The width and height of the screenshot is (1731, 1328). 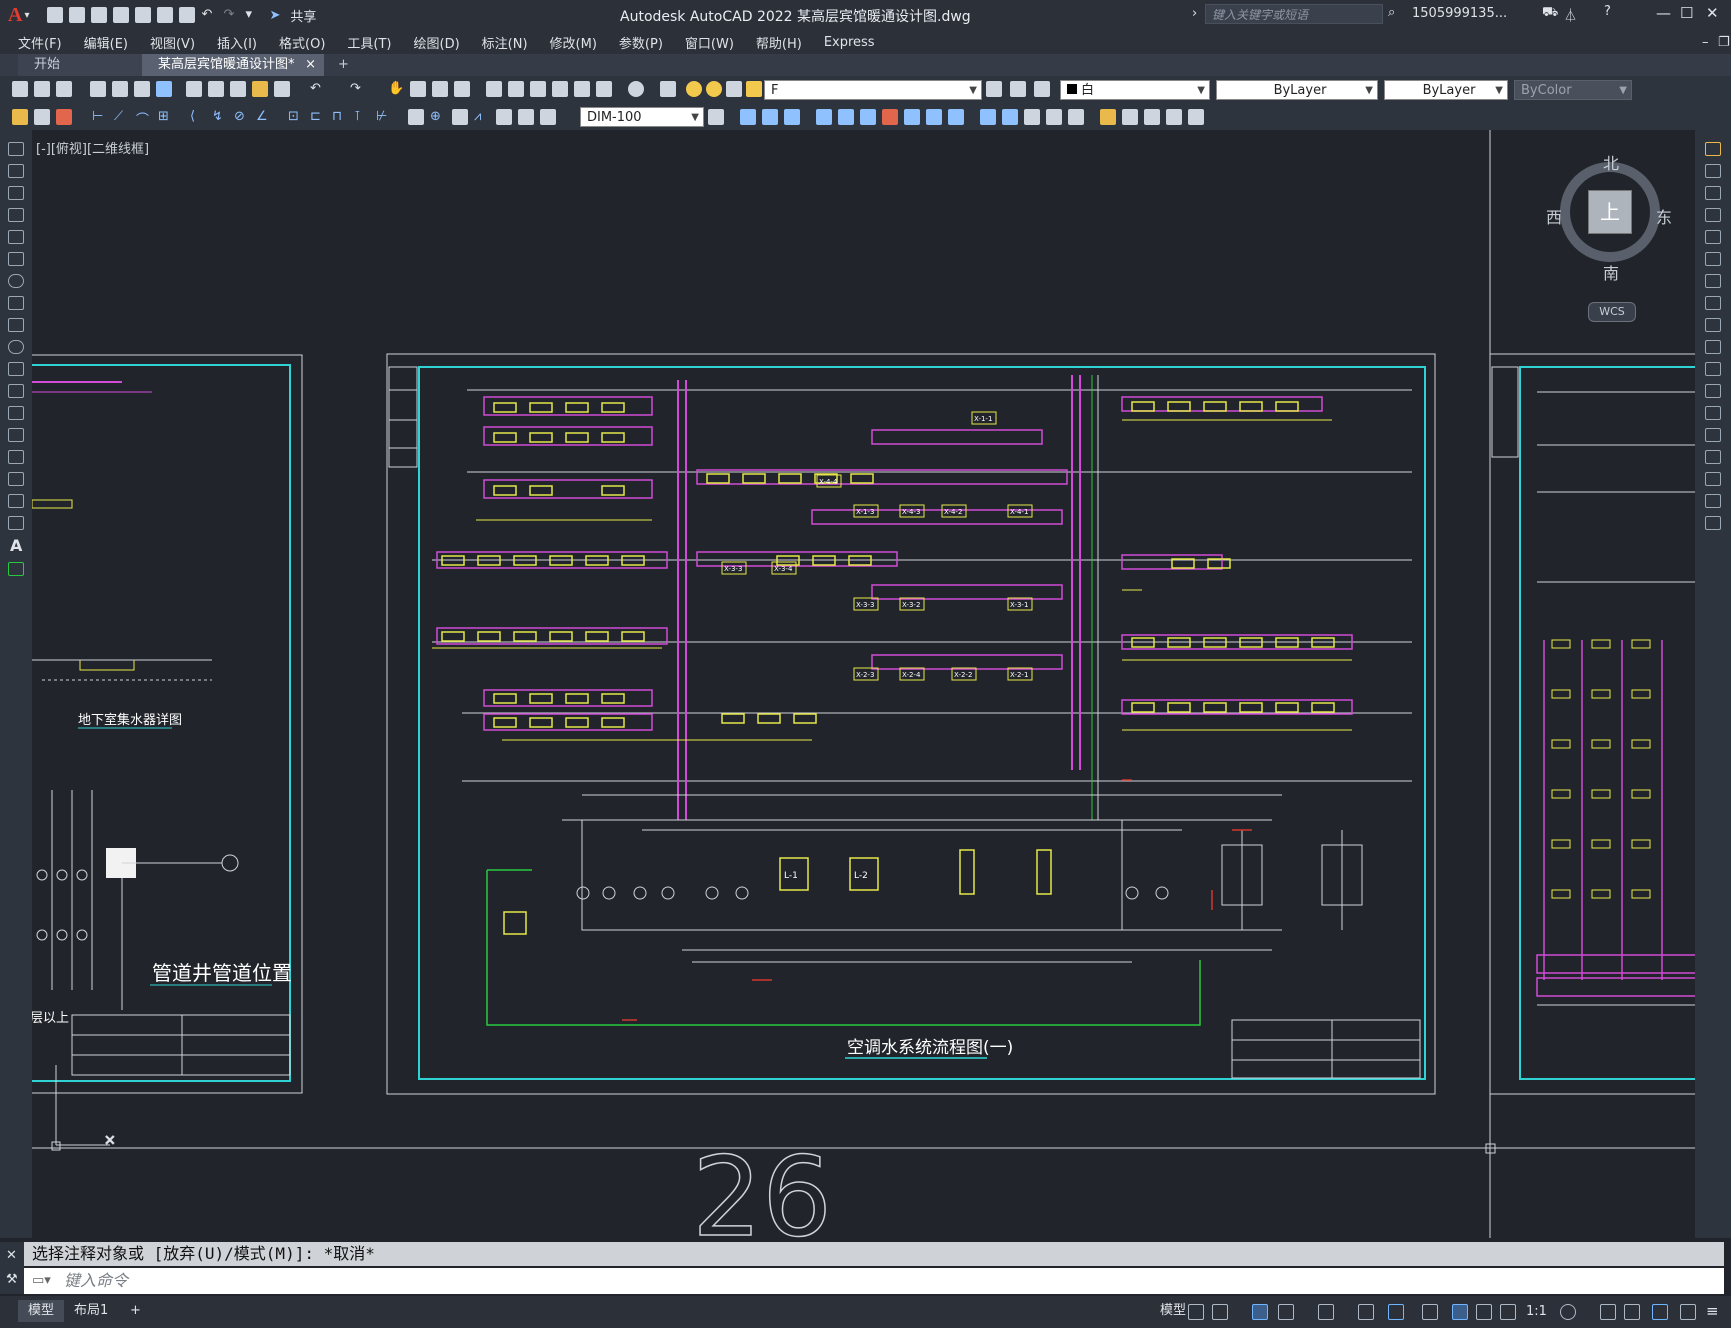 I want to click on explode-tool-icon, so click(x=1713, y=523).